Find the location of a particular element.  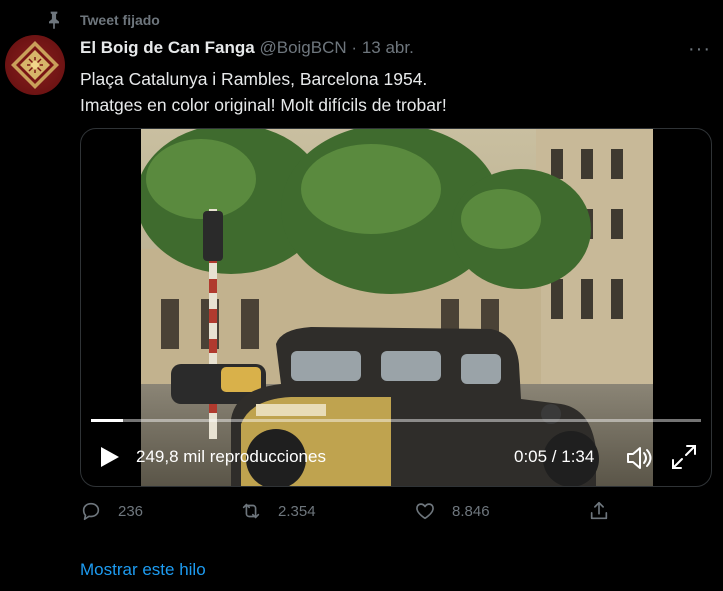

retweet-button: 2.354 is located at coordinates (278, 511).